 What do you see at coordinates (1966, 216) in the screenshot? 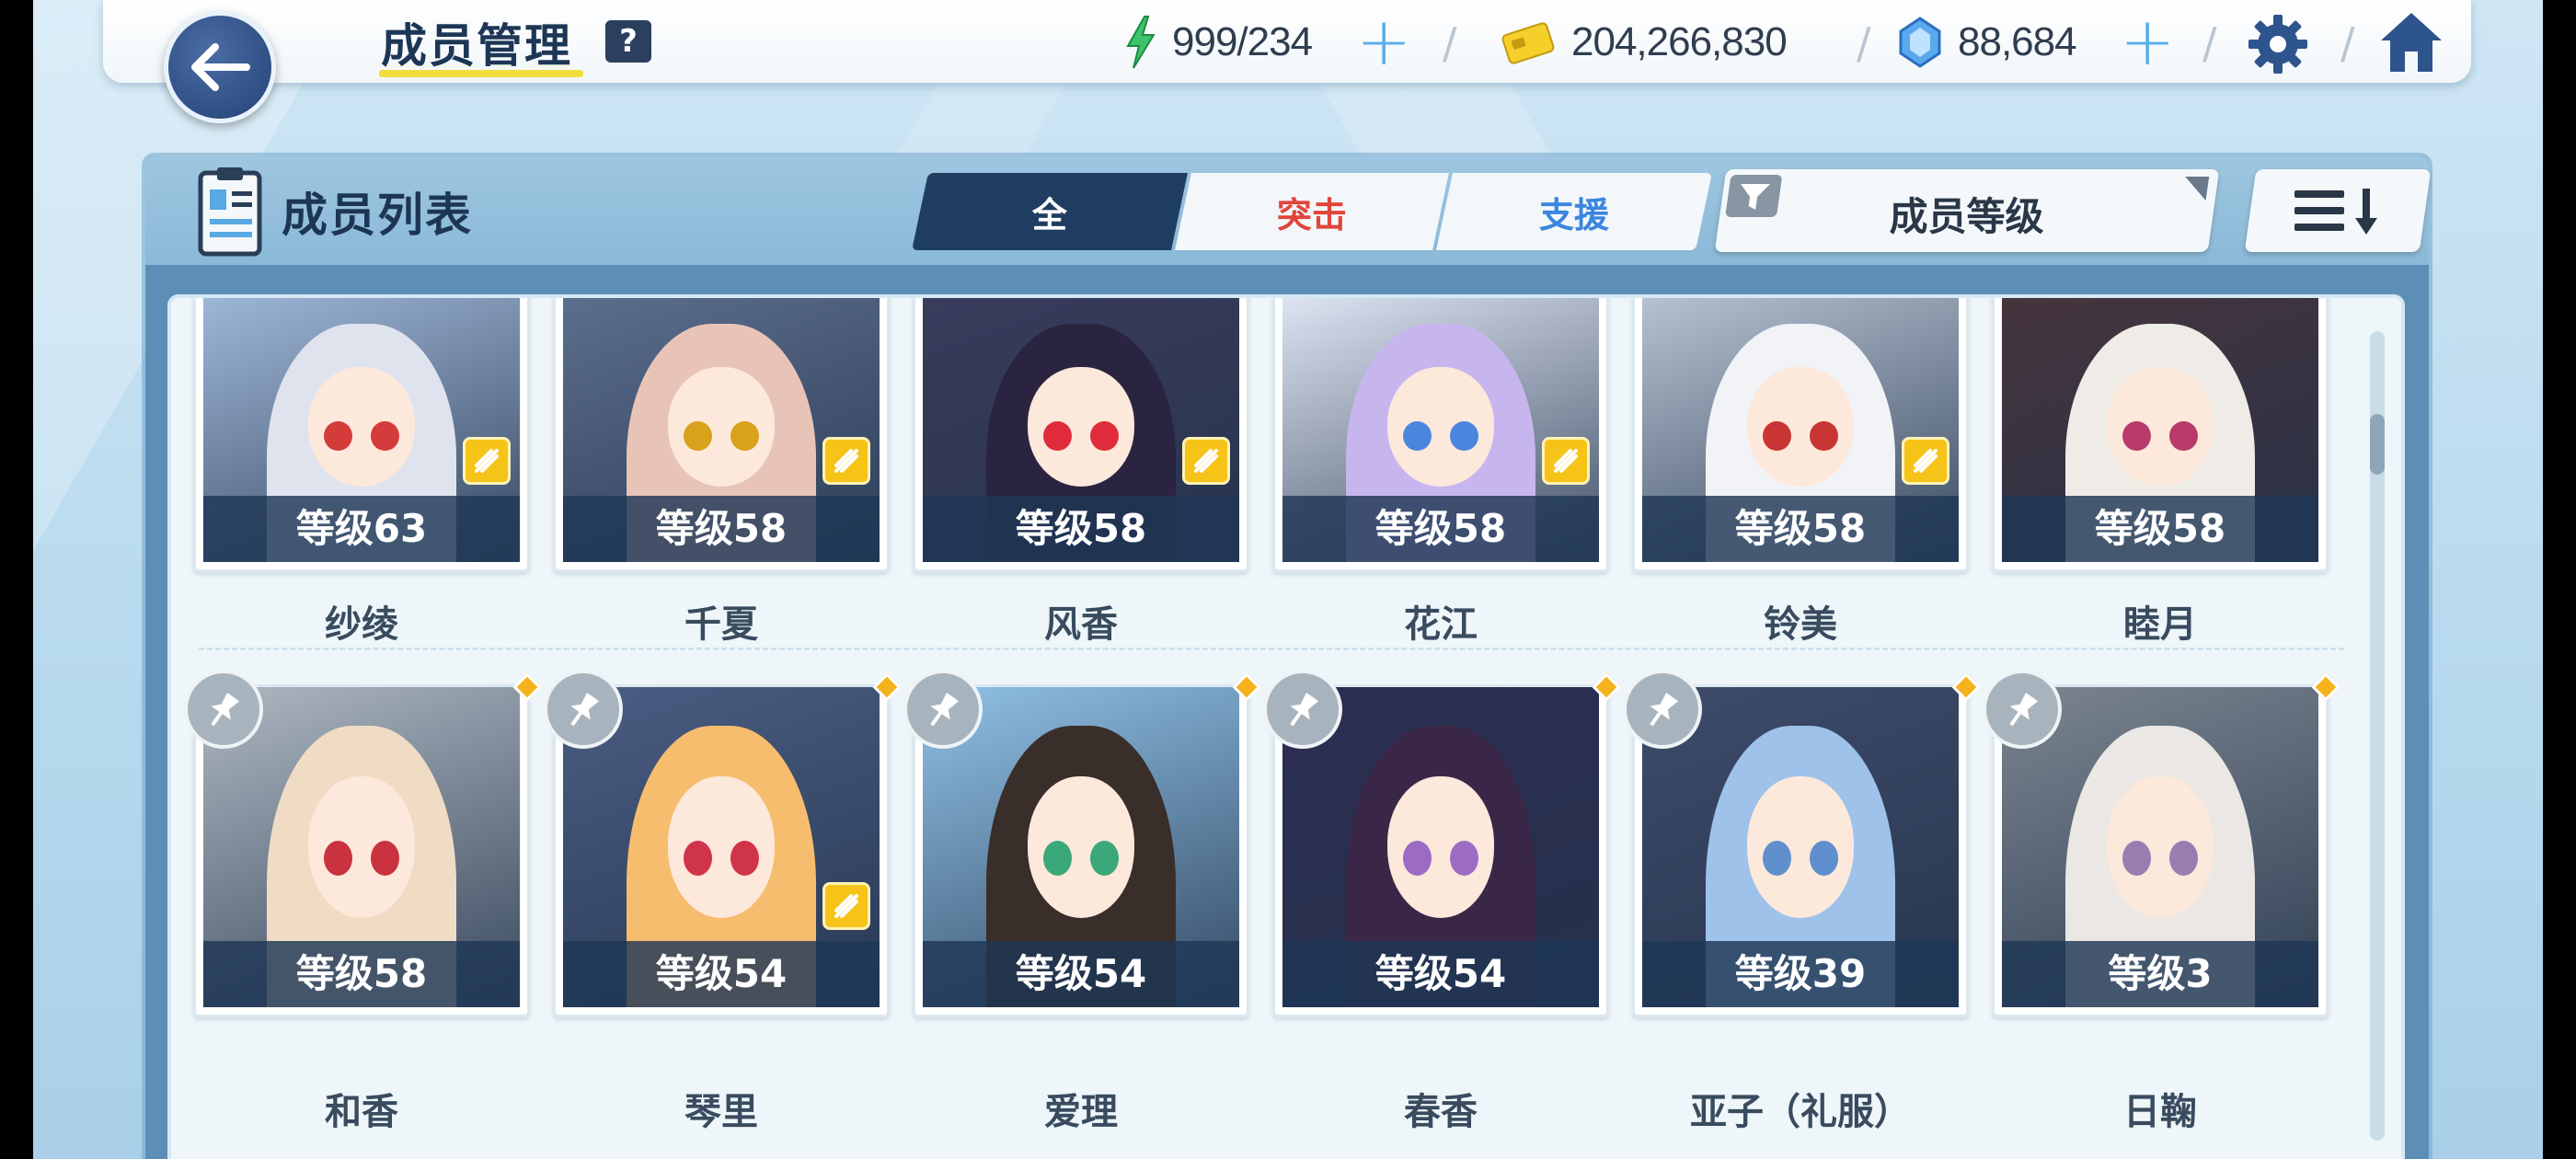
I see `sort-label: 成员等级` at bounding box center [1966, 216].